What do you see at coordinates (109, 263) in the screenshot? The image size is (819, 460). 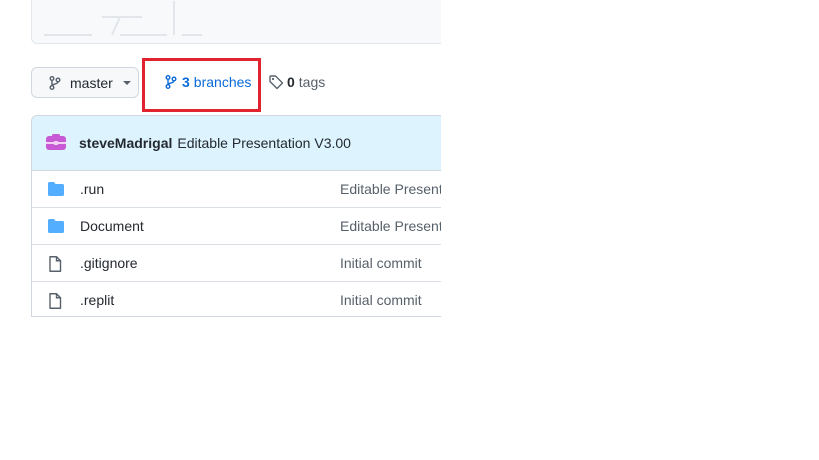 I see `file-name-link: .gitignore` at bounding box center [109, 263].